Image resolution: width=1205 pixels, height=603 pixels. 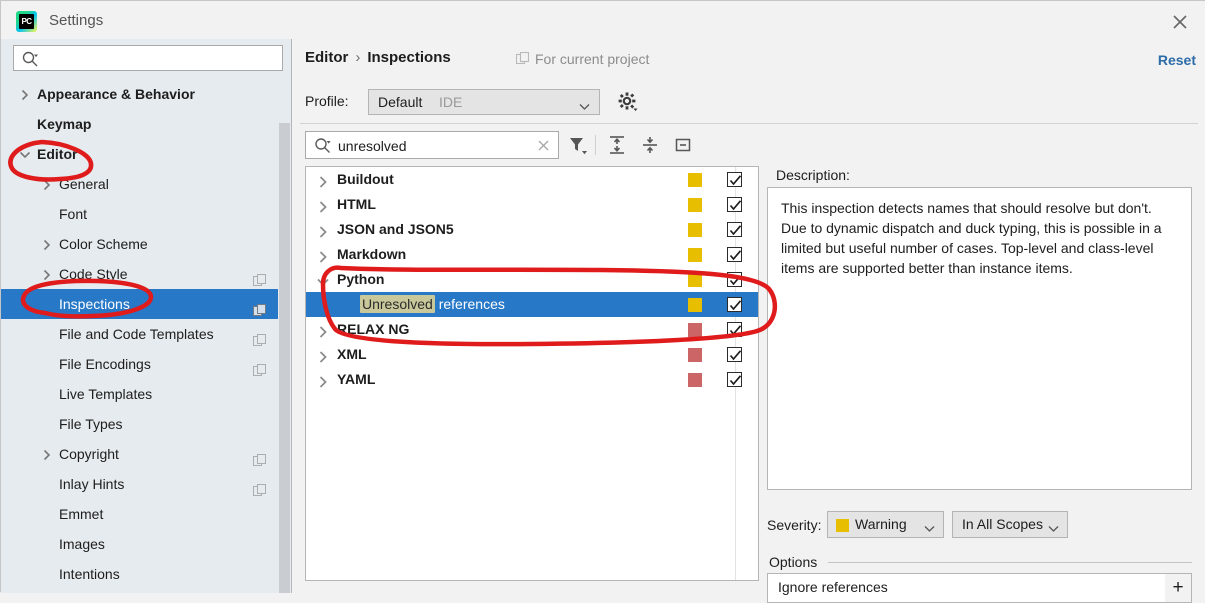 I want to click on sidebar-scrollbar-thumb, so click(x=284, y=358).